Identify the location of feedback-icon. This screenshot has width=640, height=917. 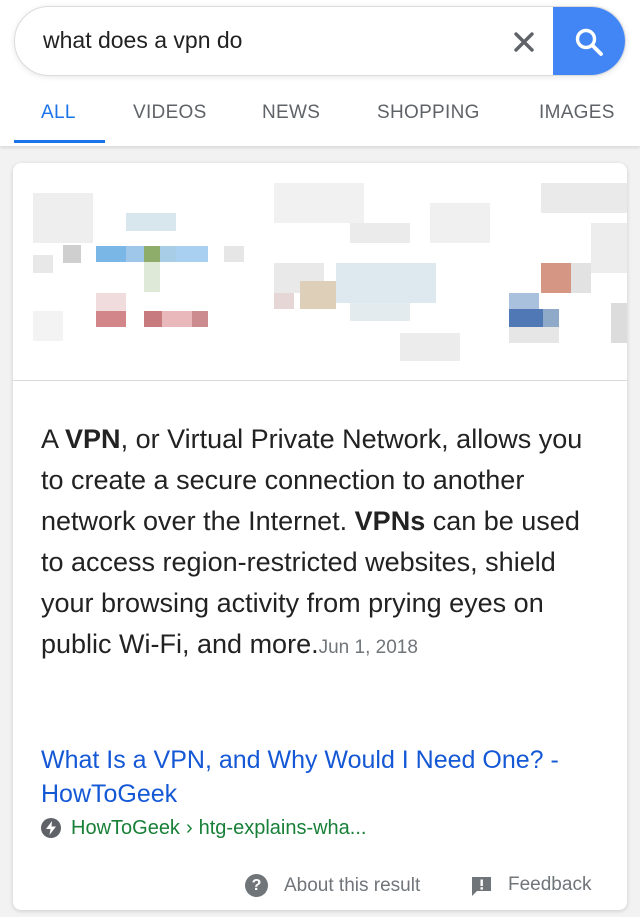
(481, 886).